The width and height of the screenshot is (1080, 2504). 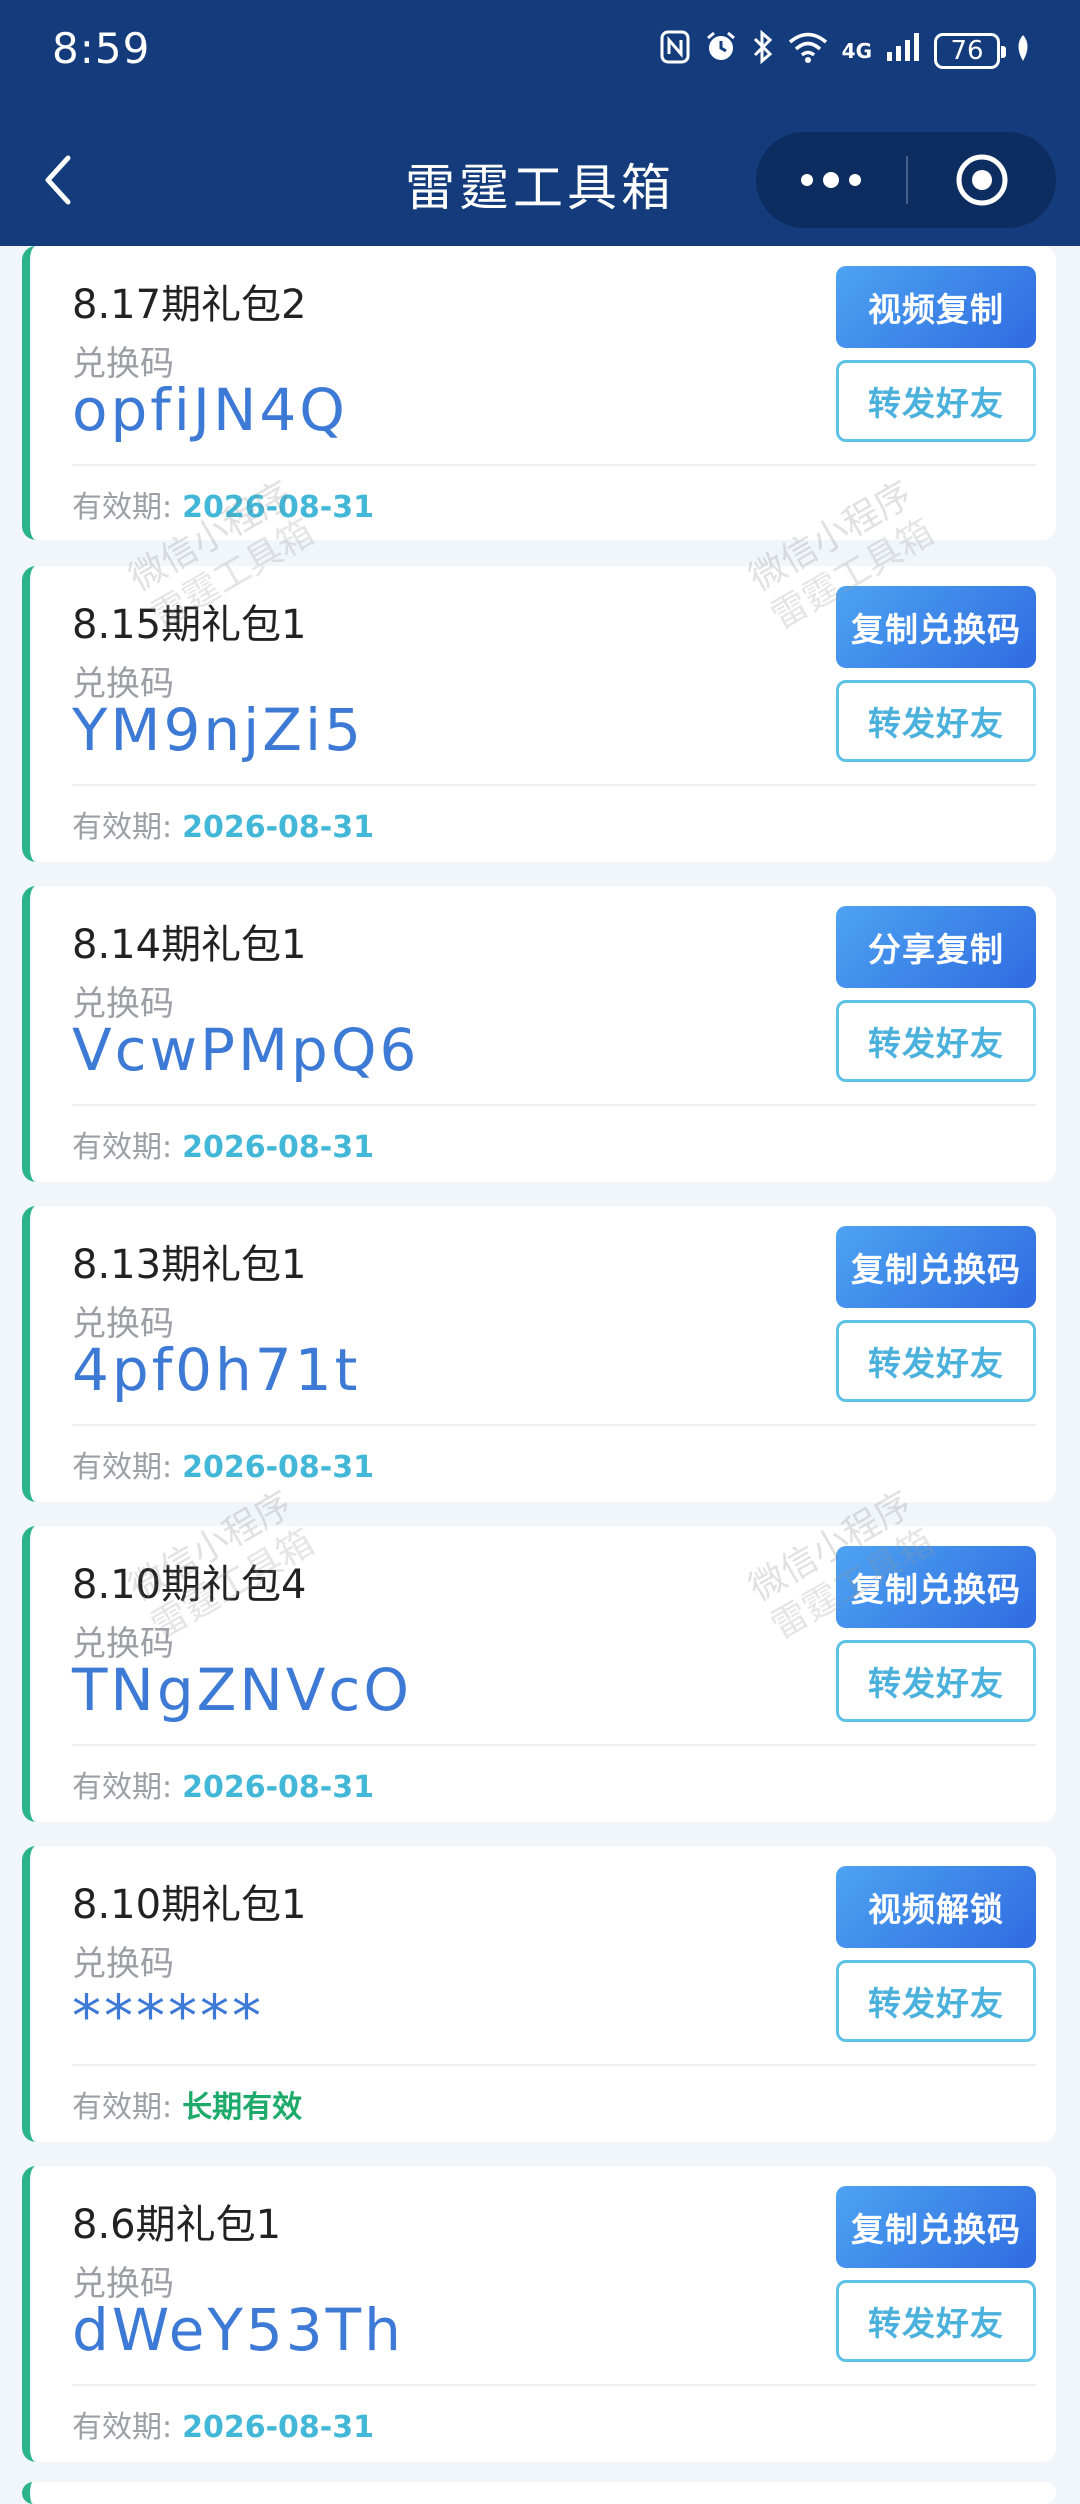 I want to click on redeem-code: opfiJN4Q, so click(x=210, y=410).